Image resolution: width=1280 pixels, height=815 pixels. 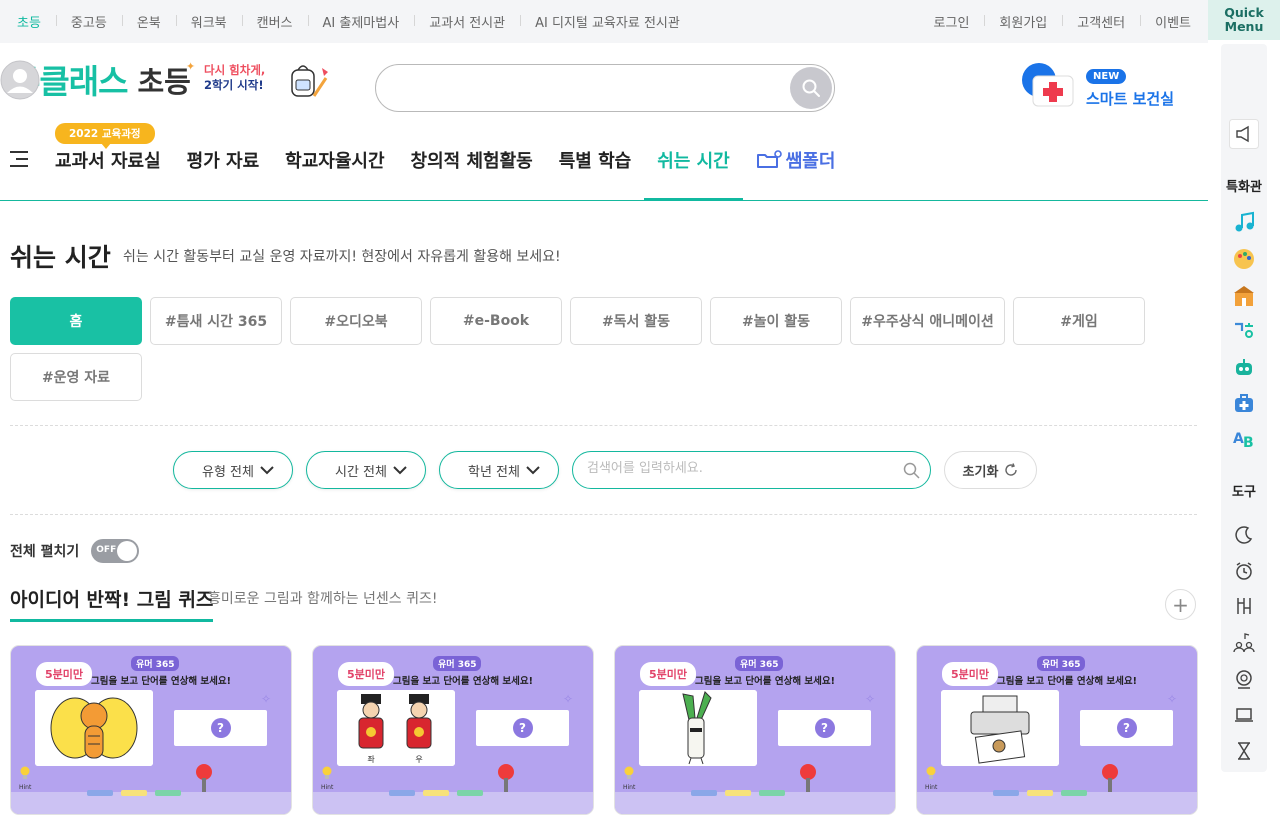 I want to click on nav-textbook-room: 교과서 자료실, so click(x=108, y=160).